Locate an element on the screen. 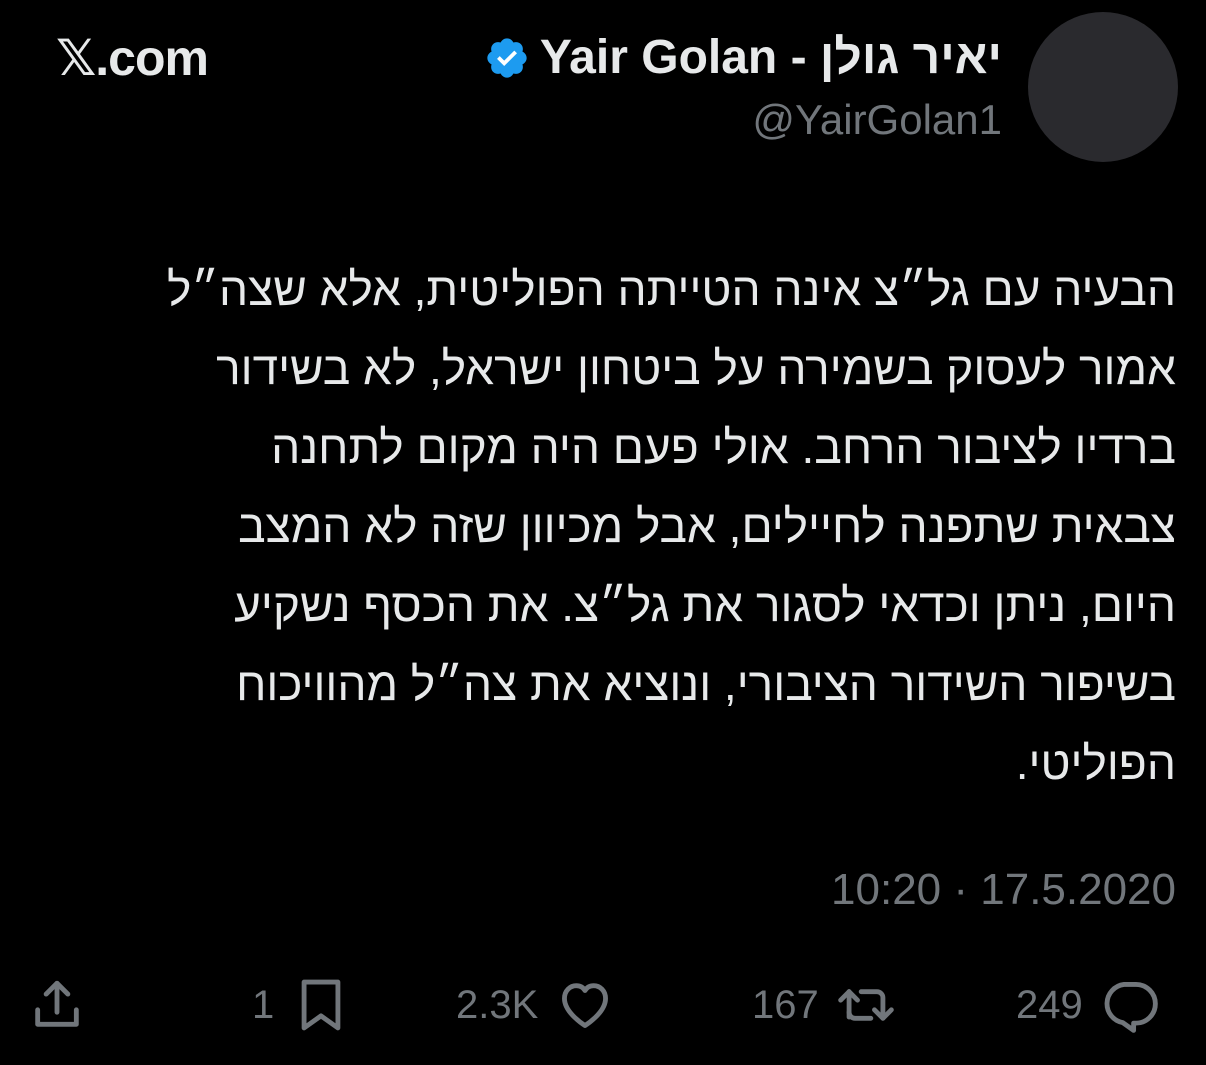 The width and height of the screenshot is (1206, 1065). share-icon is located at coordinates (57, 1003).